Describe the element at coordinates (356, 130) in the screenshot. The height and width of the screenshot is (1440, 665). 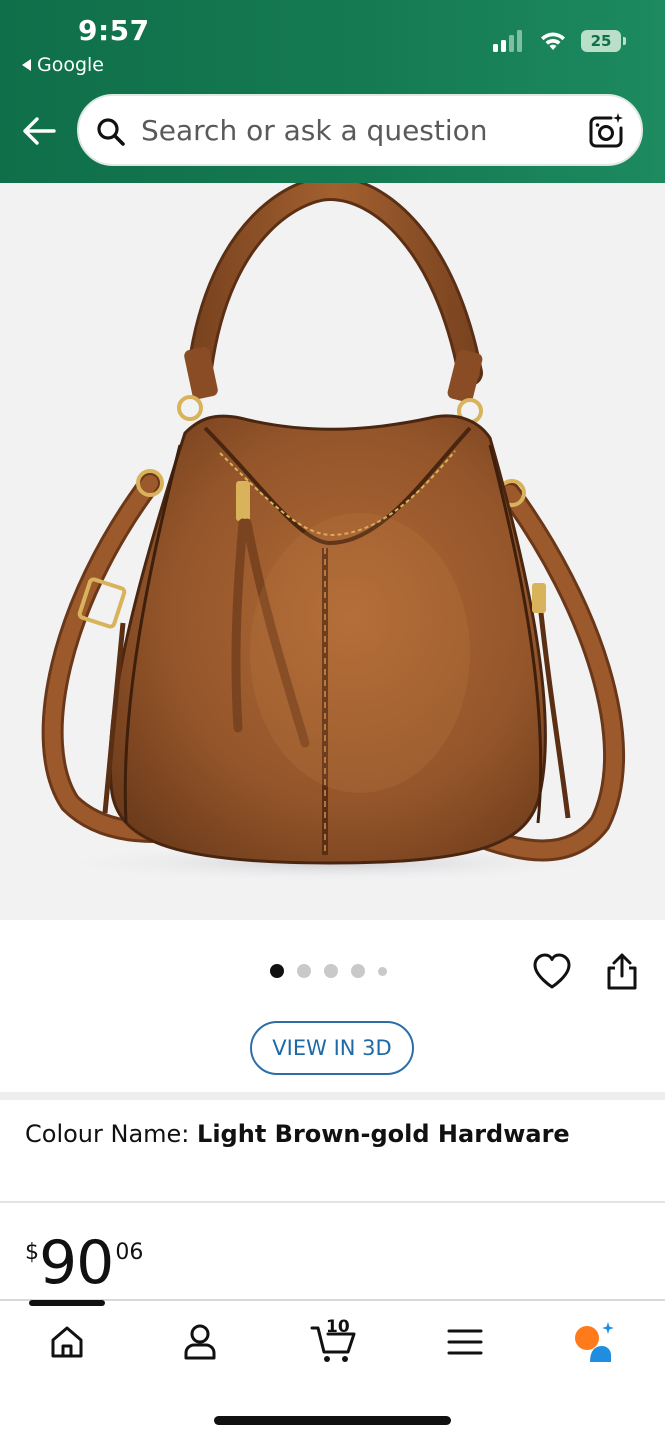
I see `search-input` at that location.